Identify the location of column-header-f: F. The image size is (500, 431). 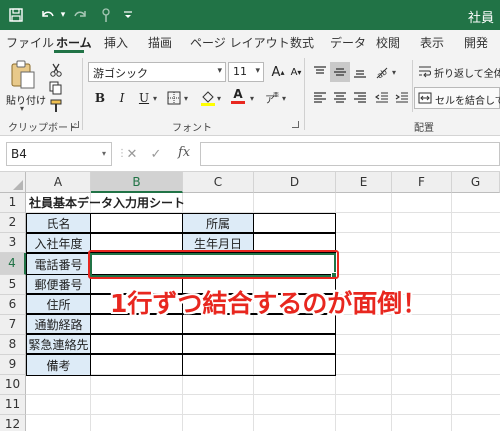
(422, 182).